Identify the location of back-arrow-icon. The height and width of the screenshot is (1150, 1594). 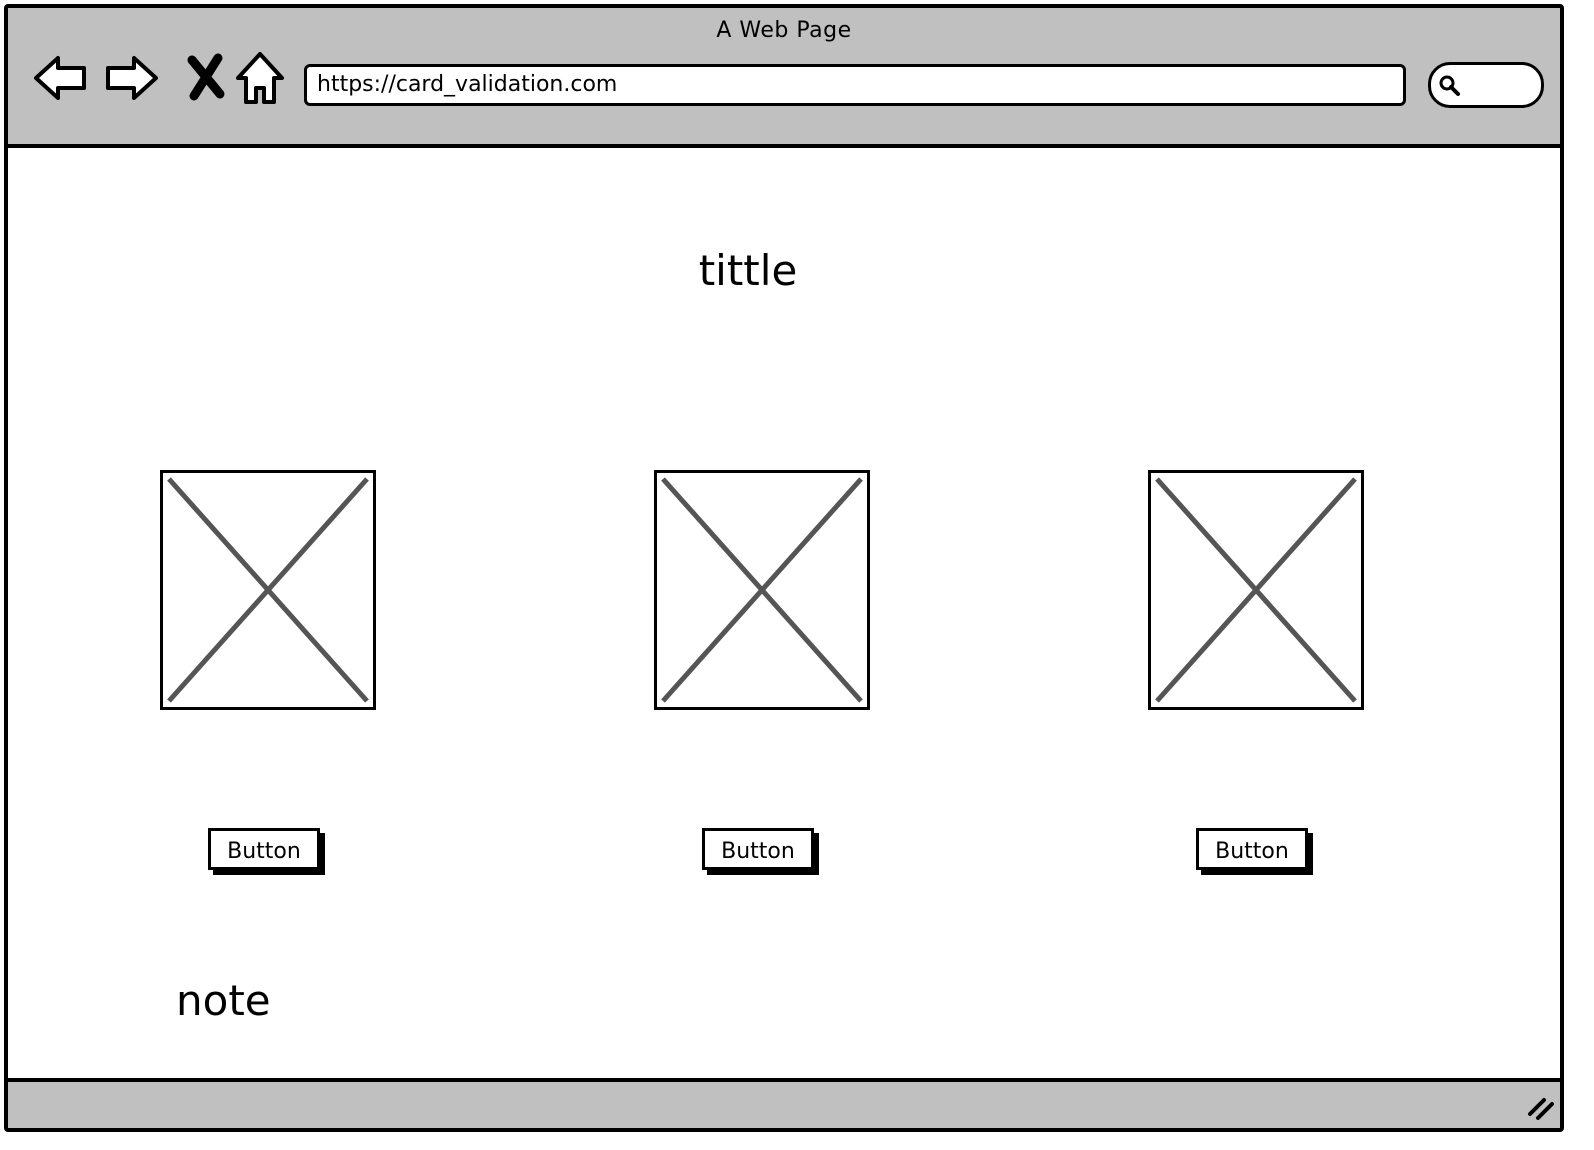
(60, 78).